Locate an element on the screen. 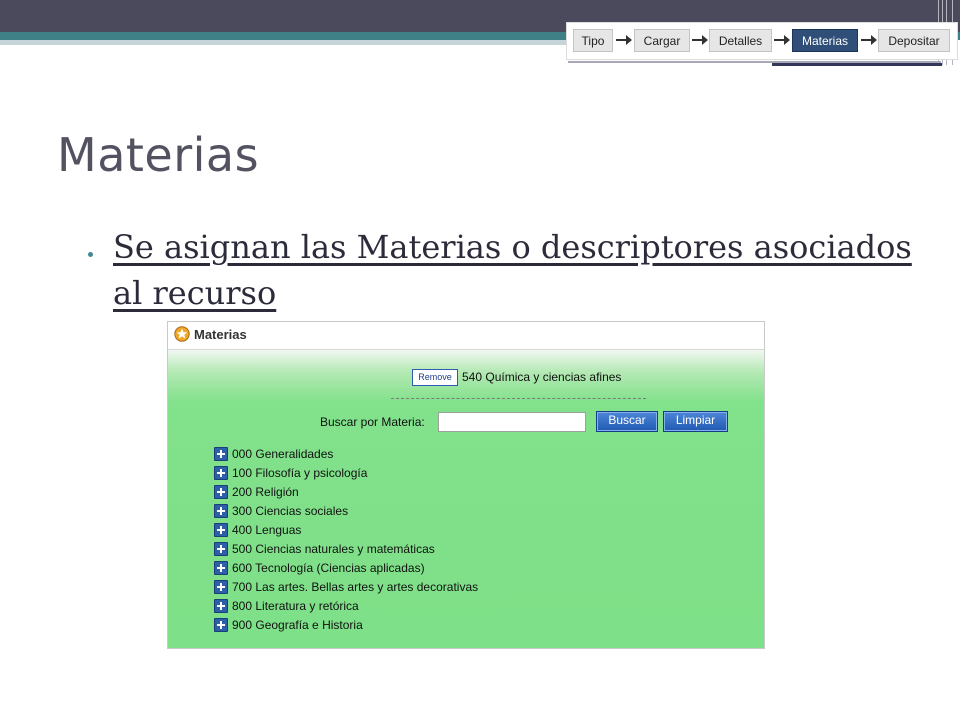 Image resolution: width=960 pixels, height=720 pixels. star-icon is located at coordinates (182, 334).